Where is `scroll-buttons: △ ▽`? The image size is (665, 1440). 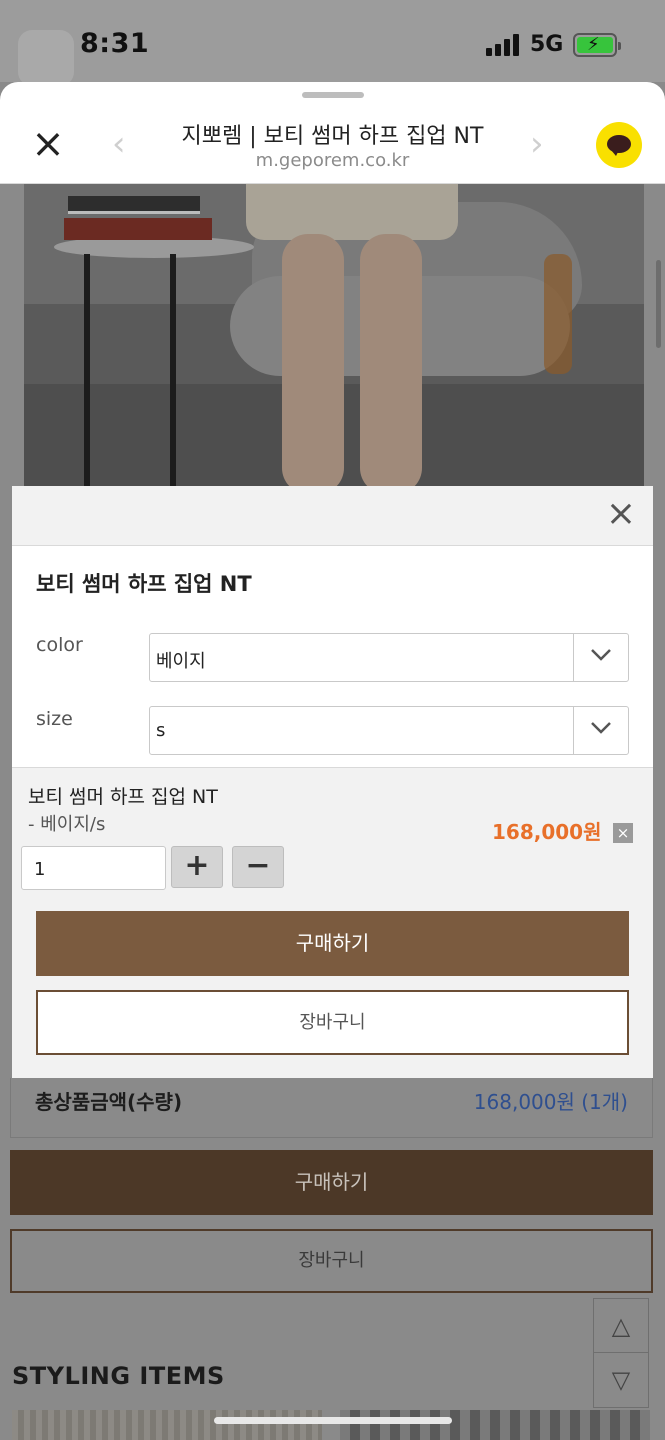
scroll-buttons: △ ▽ is located at coordinates (621, 1353).